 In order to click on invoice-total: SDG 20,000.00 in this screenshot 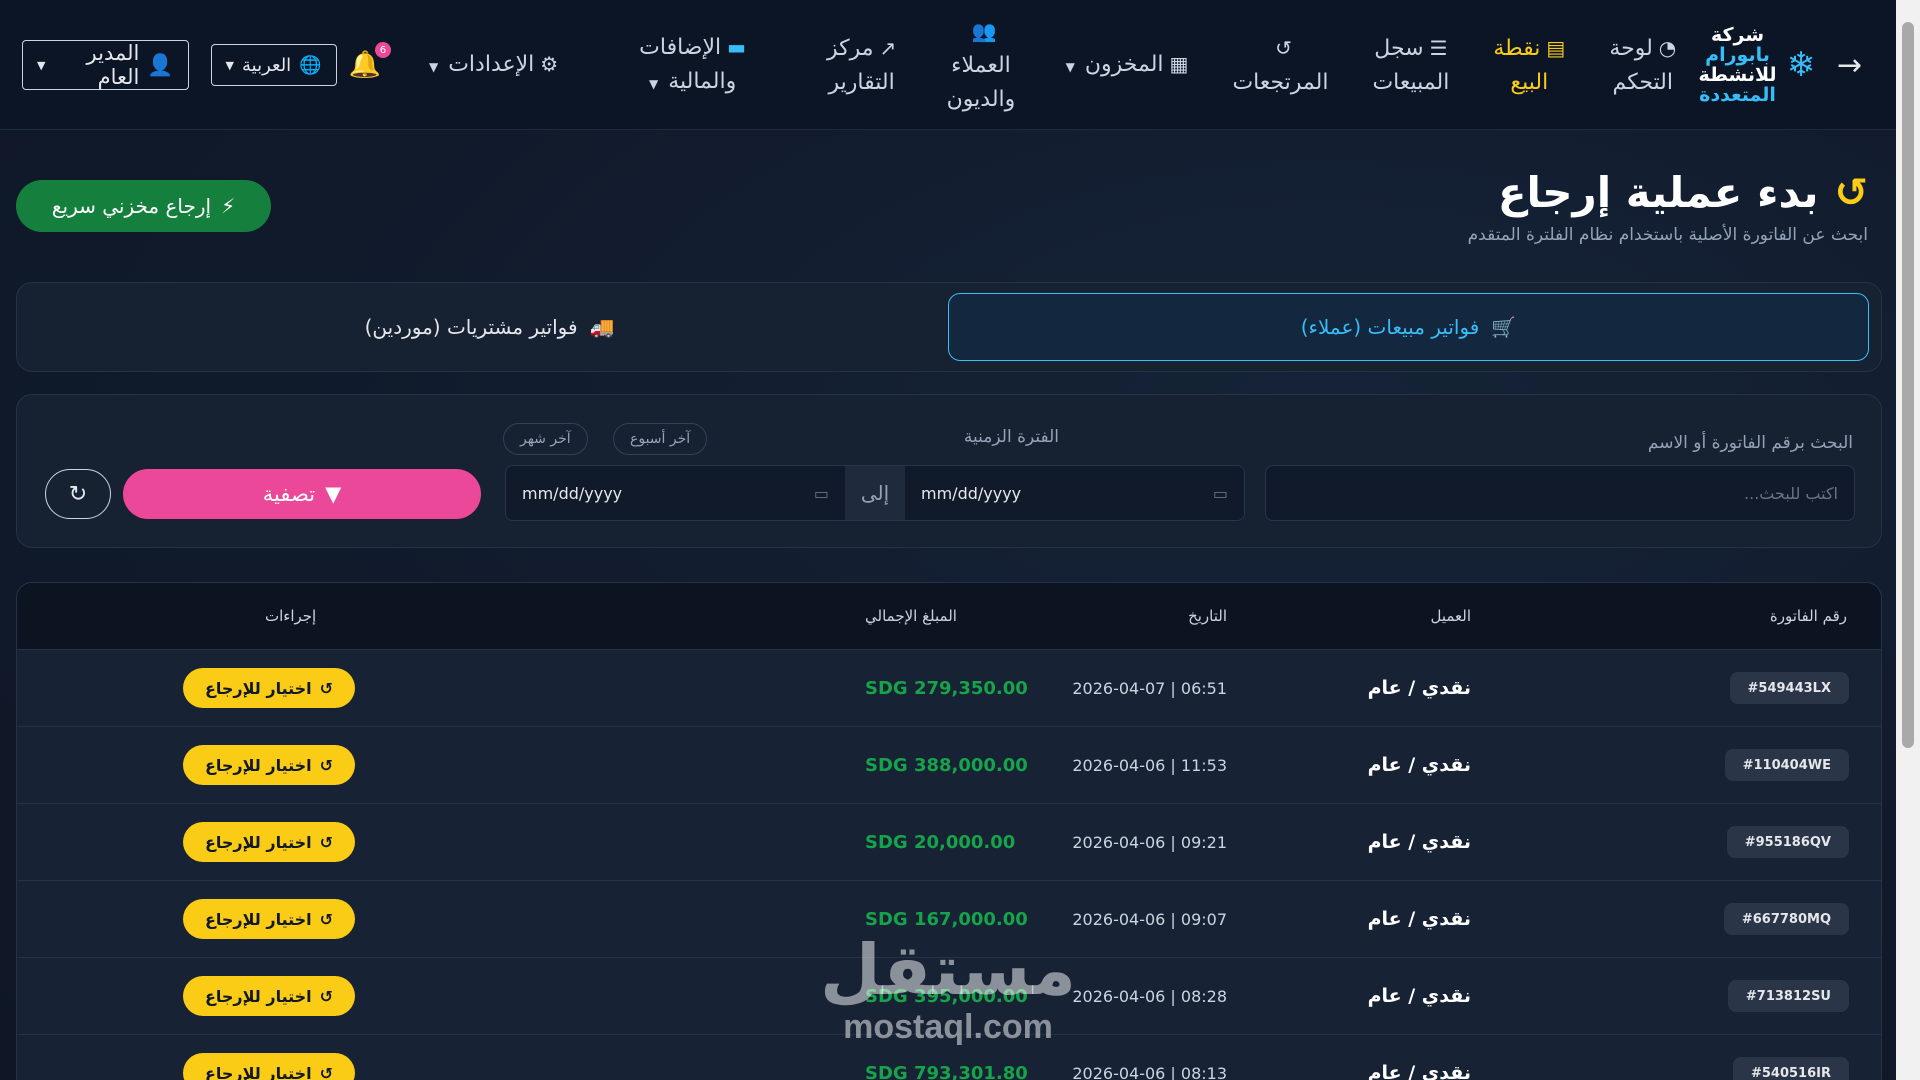, I will do `click(940, 842)`.